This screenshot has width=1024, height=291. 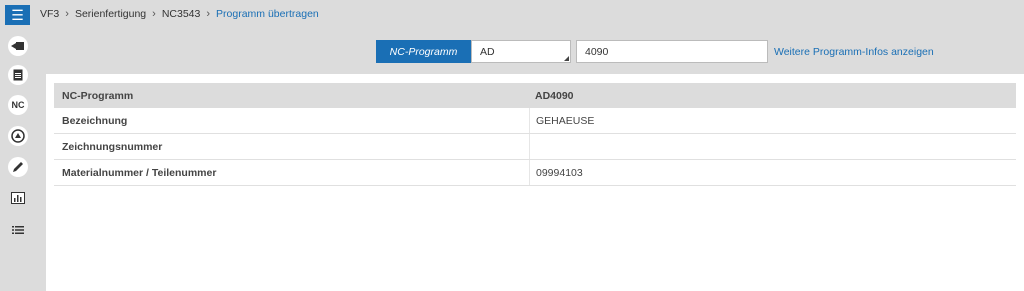 What do you see at coordinates (49, 14) in the screenshot?
I see `breadcrumb-vf3: VF3` at bounding box center [49, 14].